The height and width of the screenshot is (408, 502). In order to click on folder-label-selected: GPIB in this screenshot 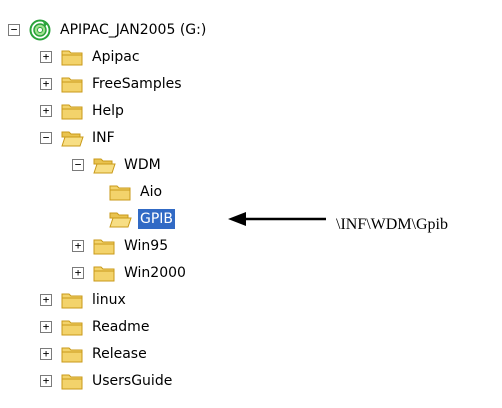, I will do `click(157, 218)`.